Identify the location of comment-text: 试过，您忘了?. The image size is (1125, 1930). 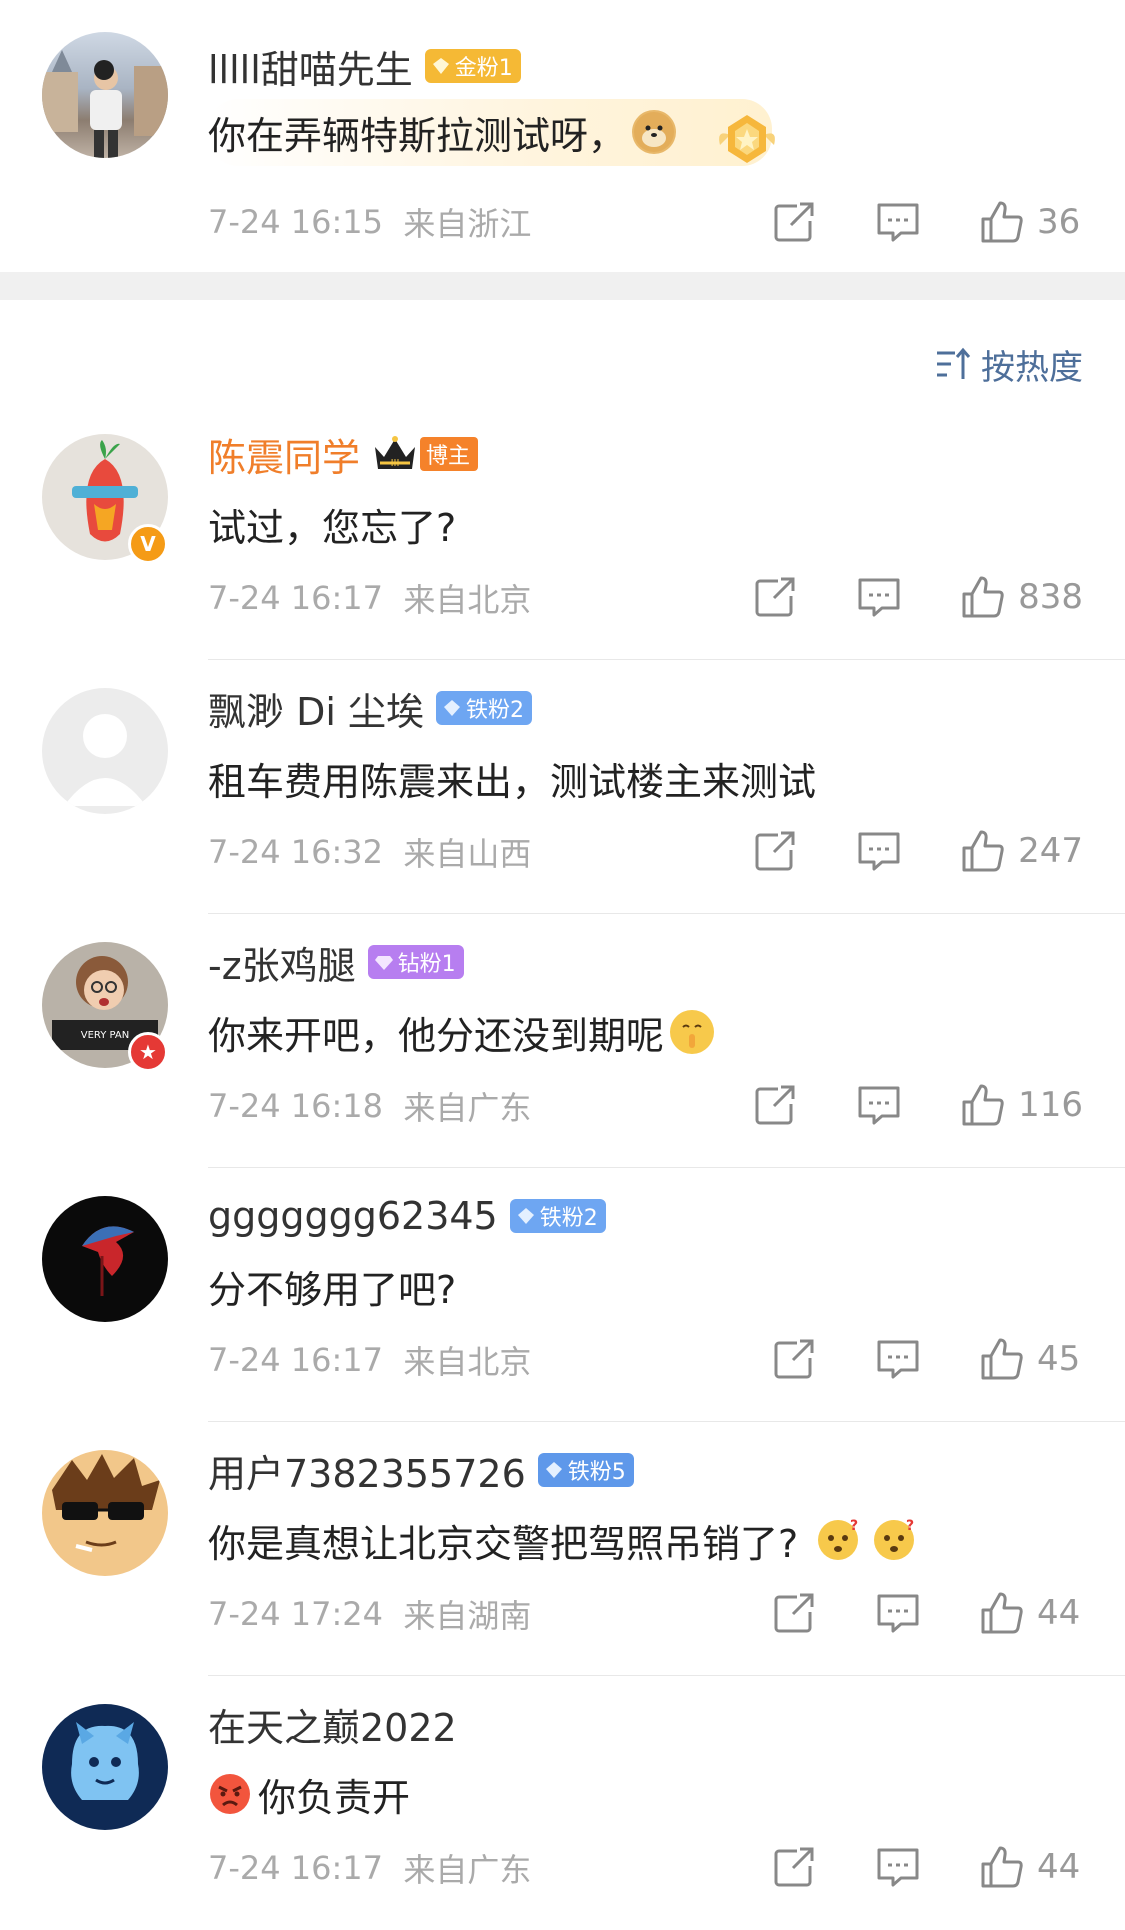
(332, 527).